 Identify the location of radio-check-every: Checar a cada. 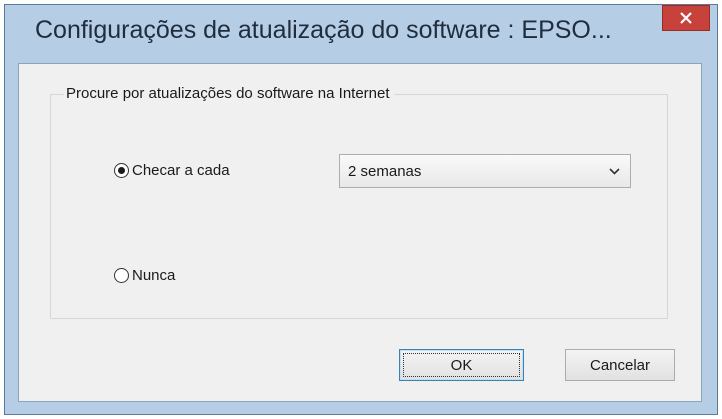
(172, 170).